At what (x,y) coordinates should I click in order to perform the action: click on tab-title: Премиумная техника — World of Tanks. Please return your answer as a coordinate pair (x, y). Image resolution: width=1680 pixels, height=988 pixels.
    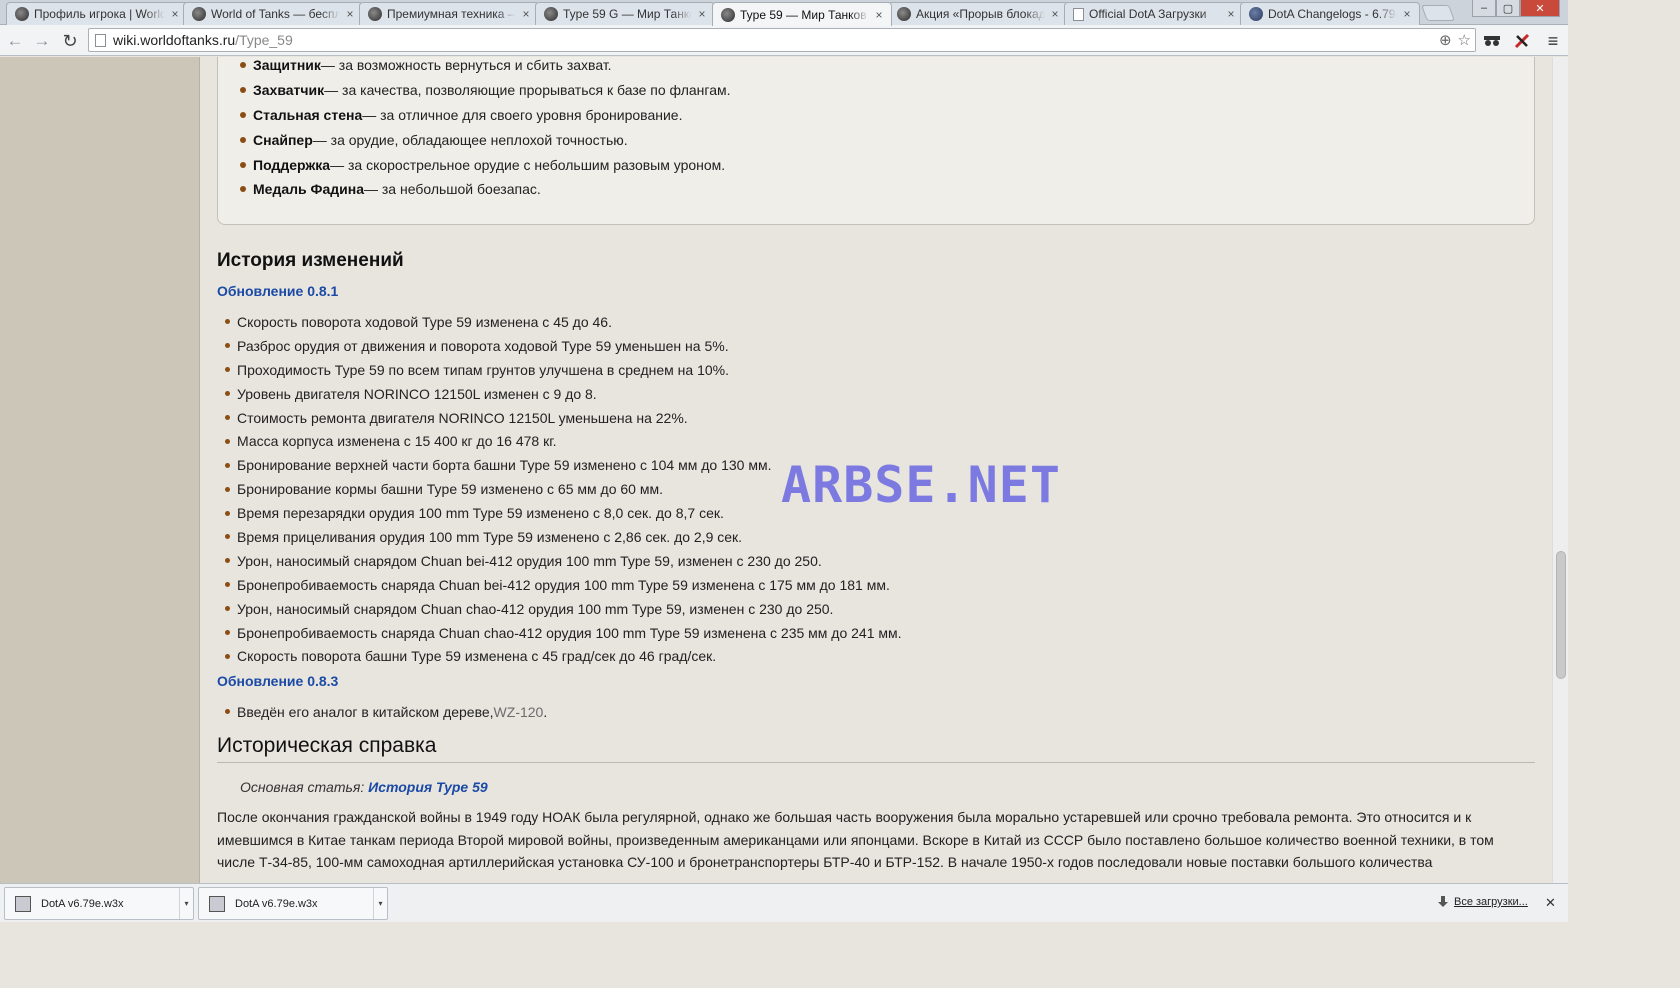
    Looking at the image, I should click on (451, 14).